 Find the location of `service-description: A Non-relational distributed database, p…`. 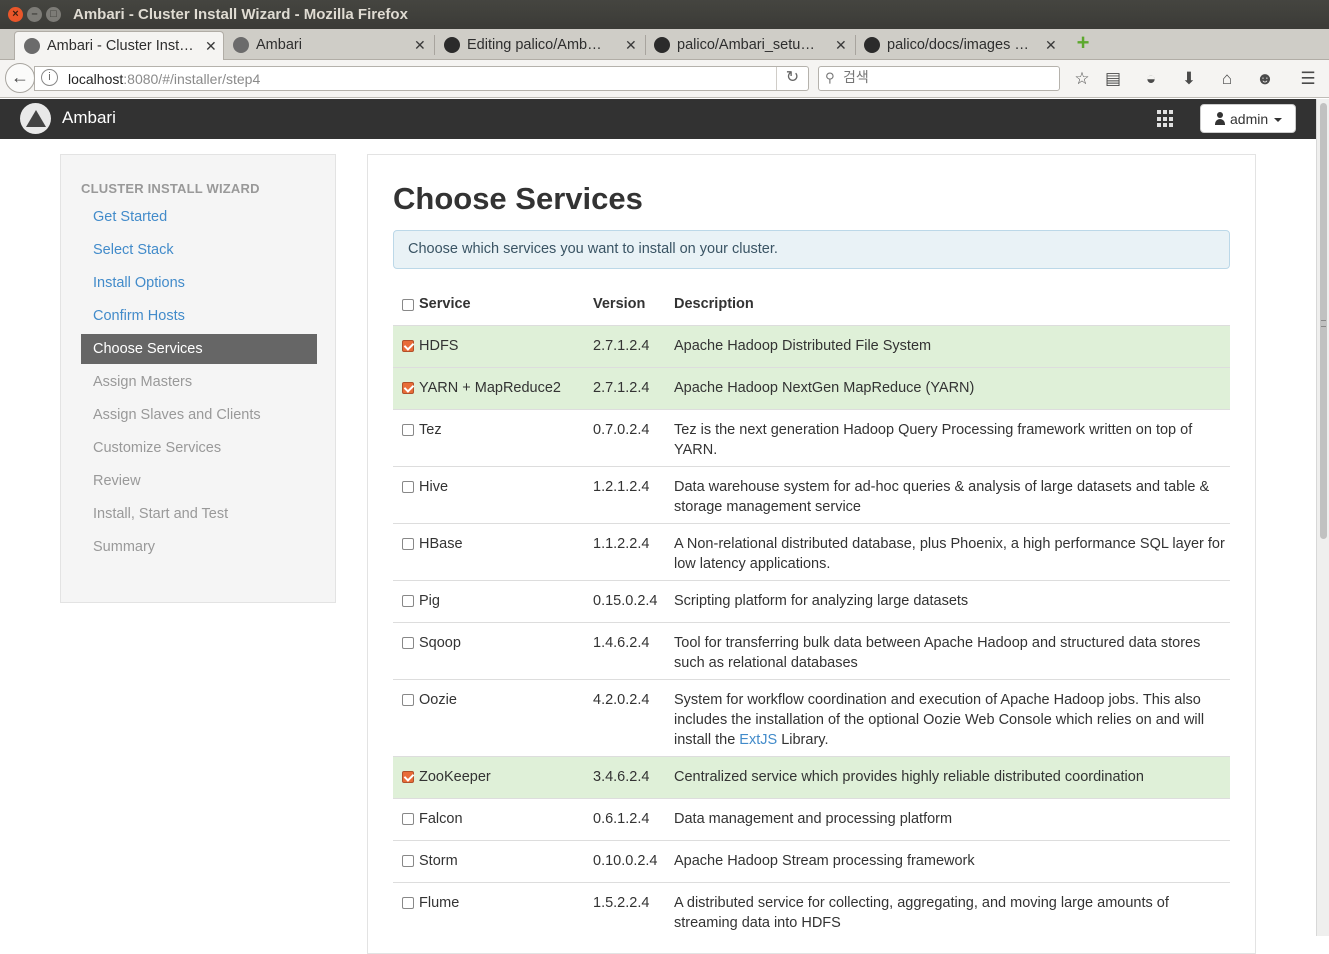

service-description: A Non-relational distributed database, p… is located at coordinates (952, 551).